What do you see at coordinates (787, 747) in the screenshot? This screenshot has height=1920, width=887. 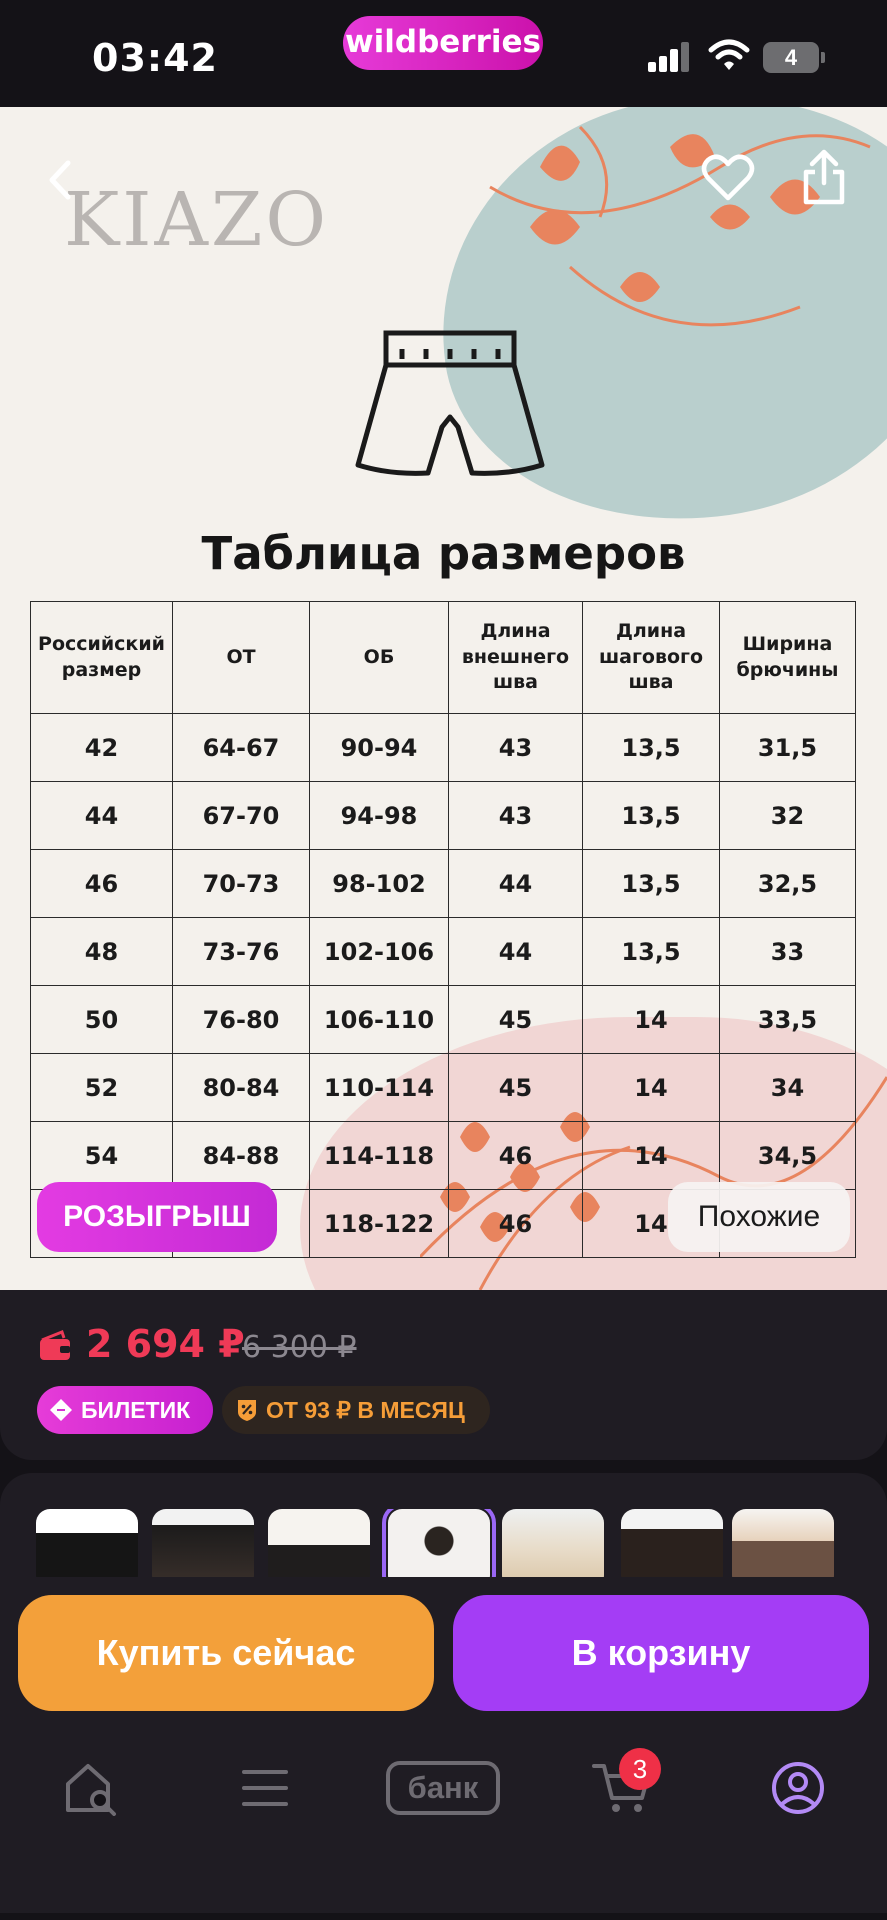 I see `table-cell: 31,5` at bounding box center [787, 747].